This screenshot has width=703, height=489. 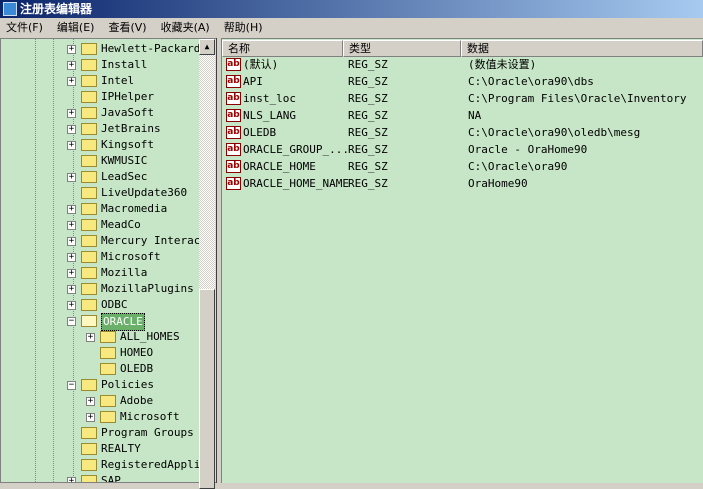 What do you see at coordinates (402, 48) in the screenshot?
I see `column-type: 类型` at bounding box center [402, 48].